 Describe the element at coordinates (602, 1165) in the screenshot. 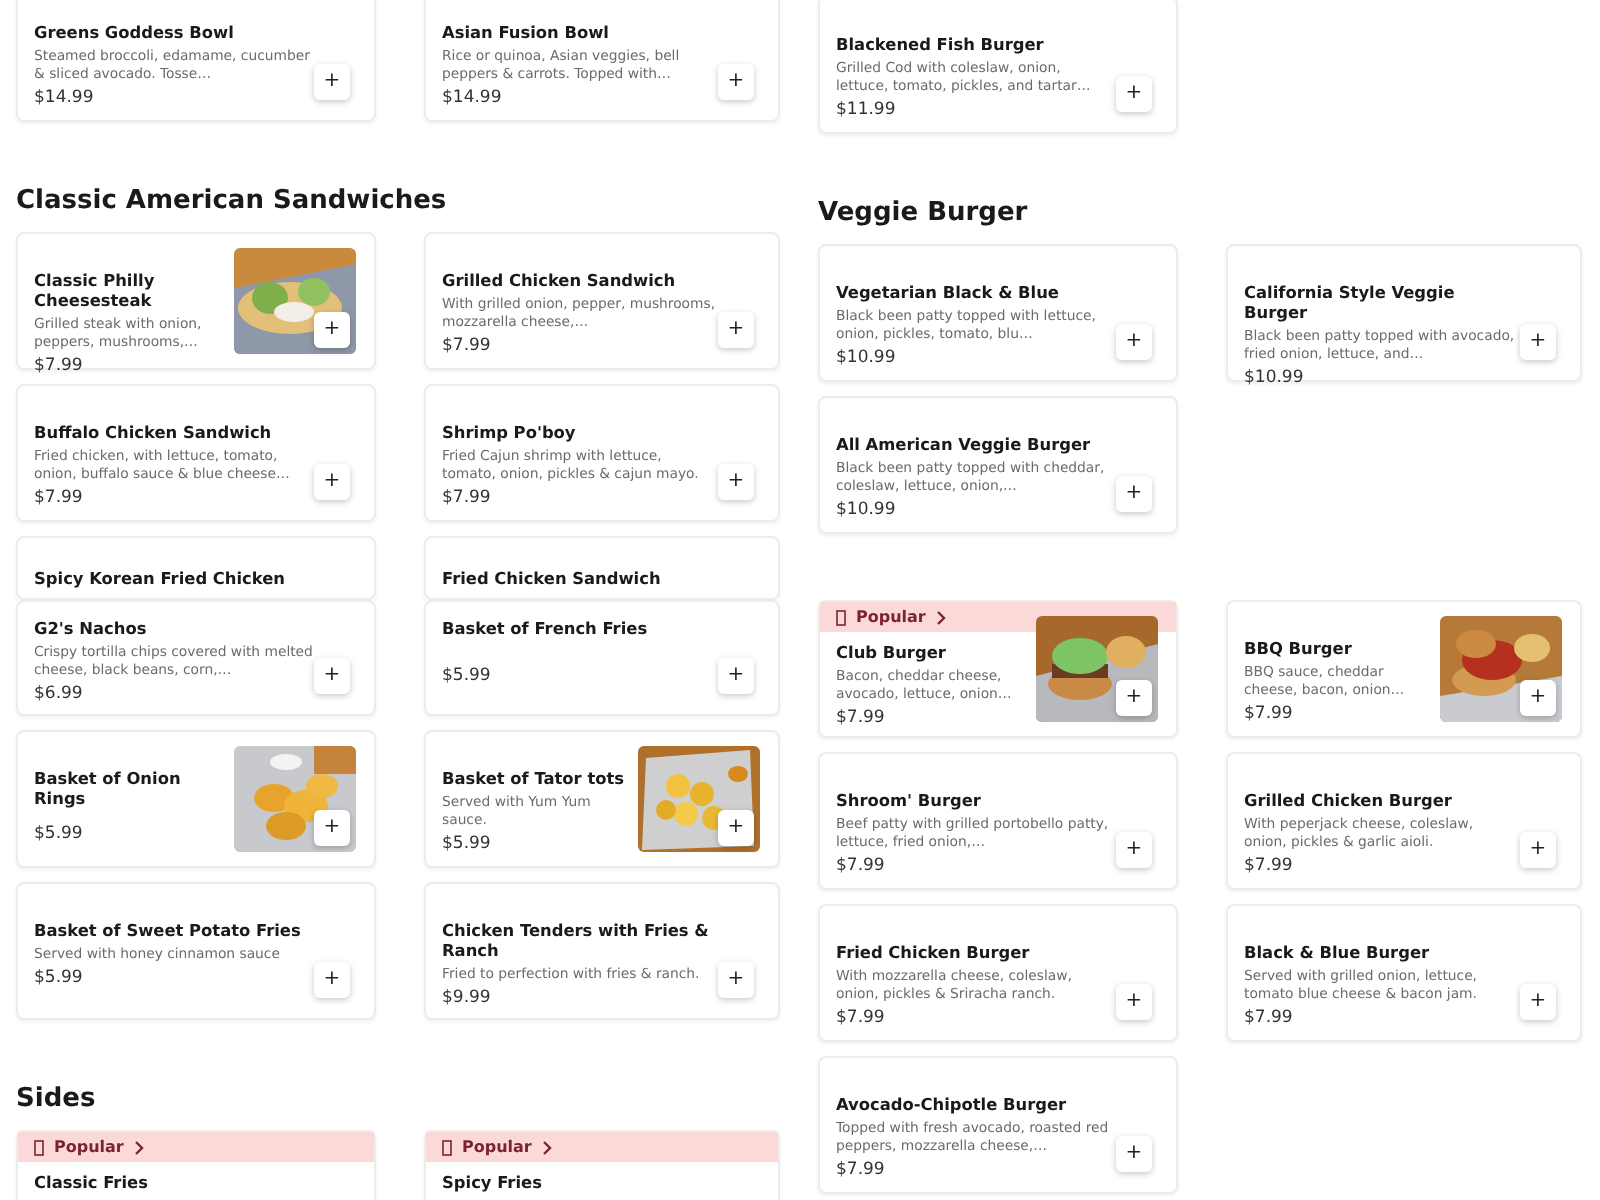

I see `menu-item-card: Popular Spicy Fries` at that location.